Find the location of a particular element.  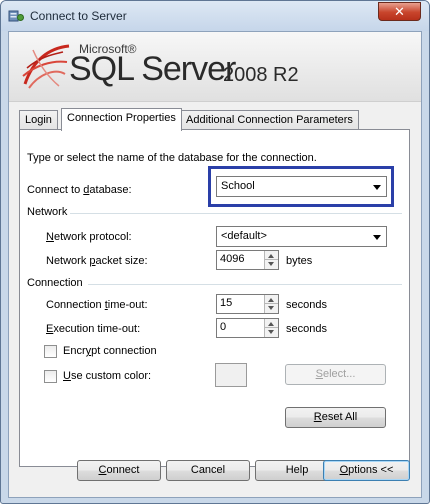

tab-connection-properties: Connection Properties is located at coordinates (121, 119).